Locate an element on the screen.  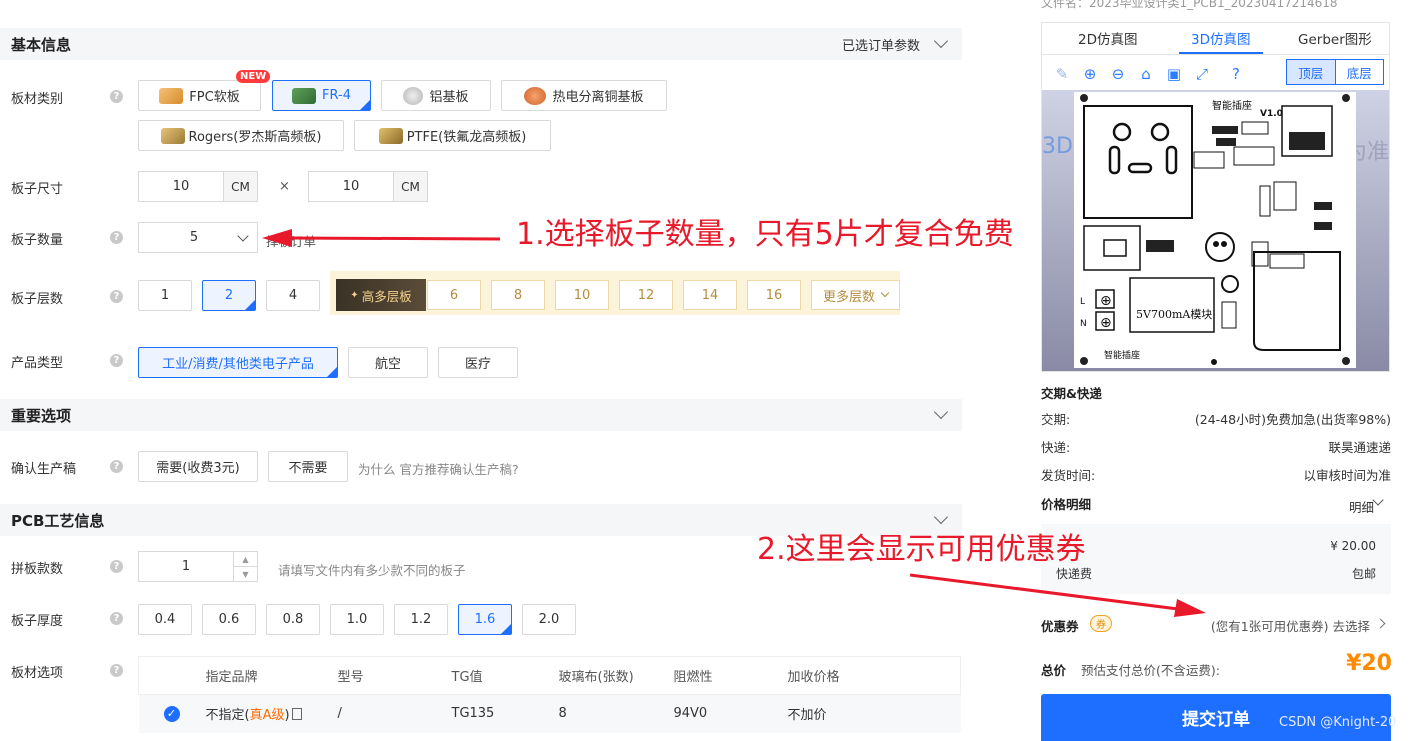
size-times: × is located at coordinates (284, 186).